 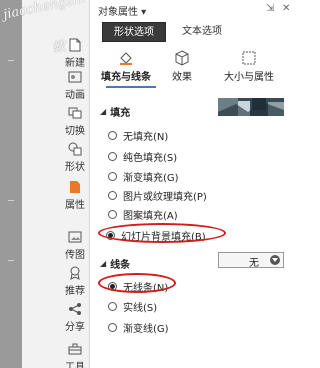 I want to click on sidebar-item-label: 分享, so click(x=75, y=327).